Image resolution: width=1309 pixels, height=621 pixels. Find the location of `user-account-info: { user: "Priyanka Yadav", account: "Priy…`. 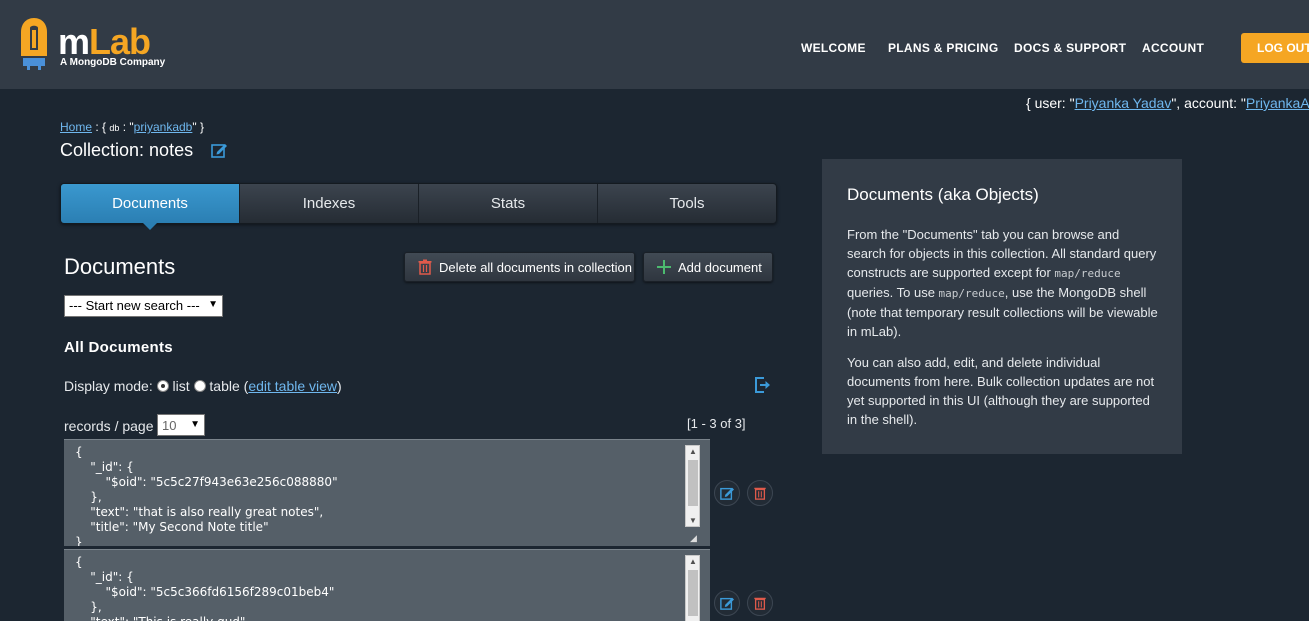

user-account-info: { user: "Priyanka Yadav", account: "Priy… is located at coordinates (1167, 103).